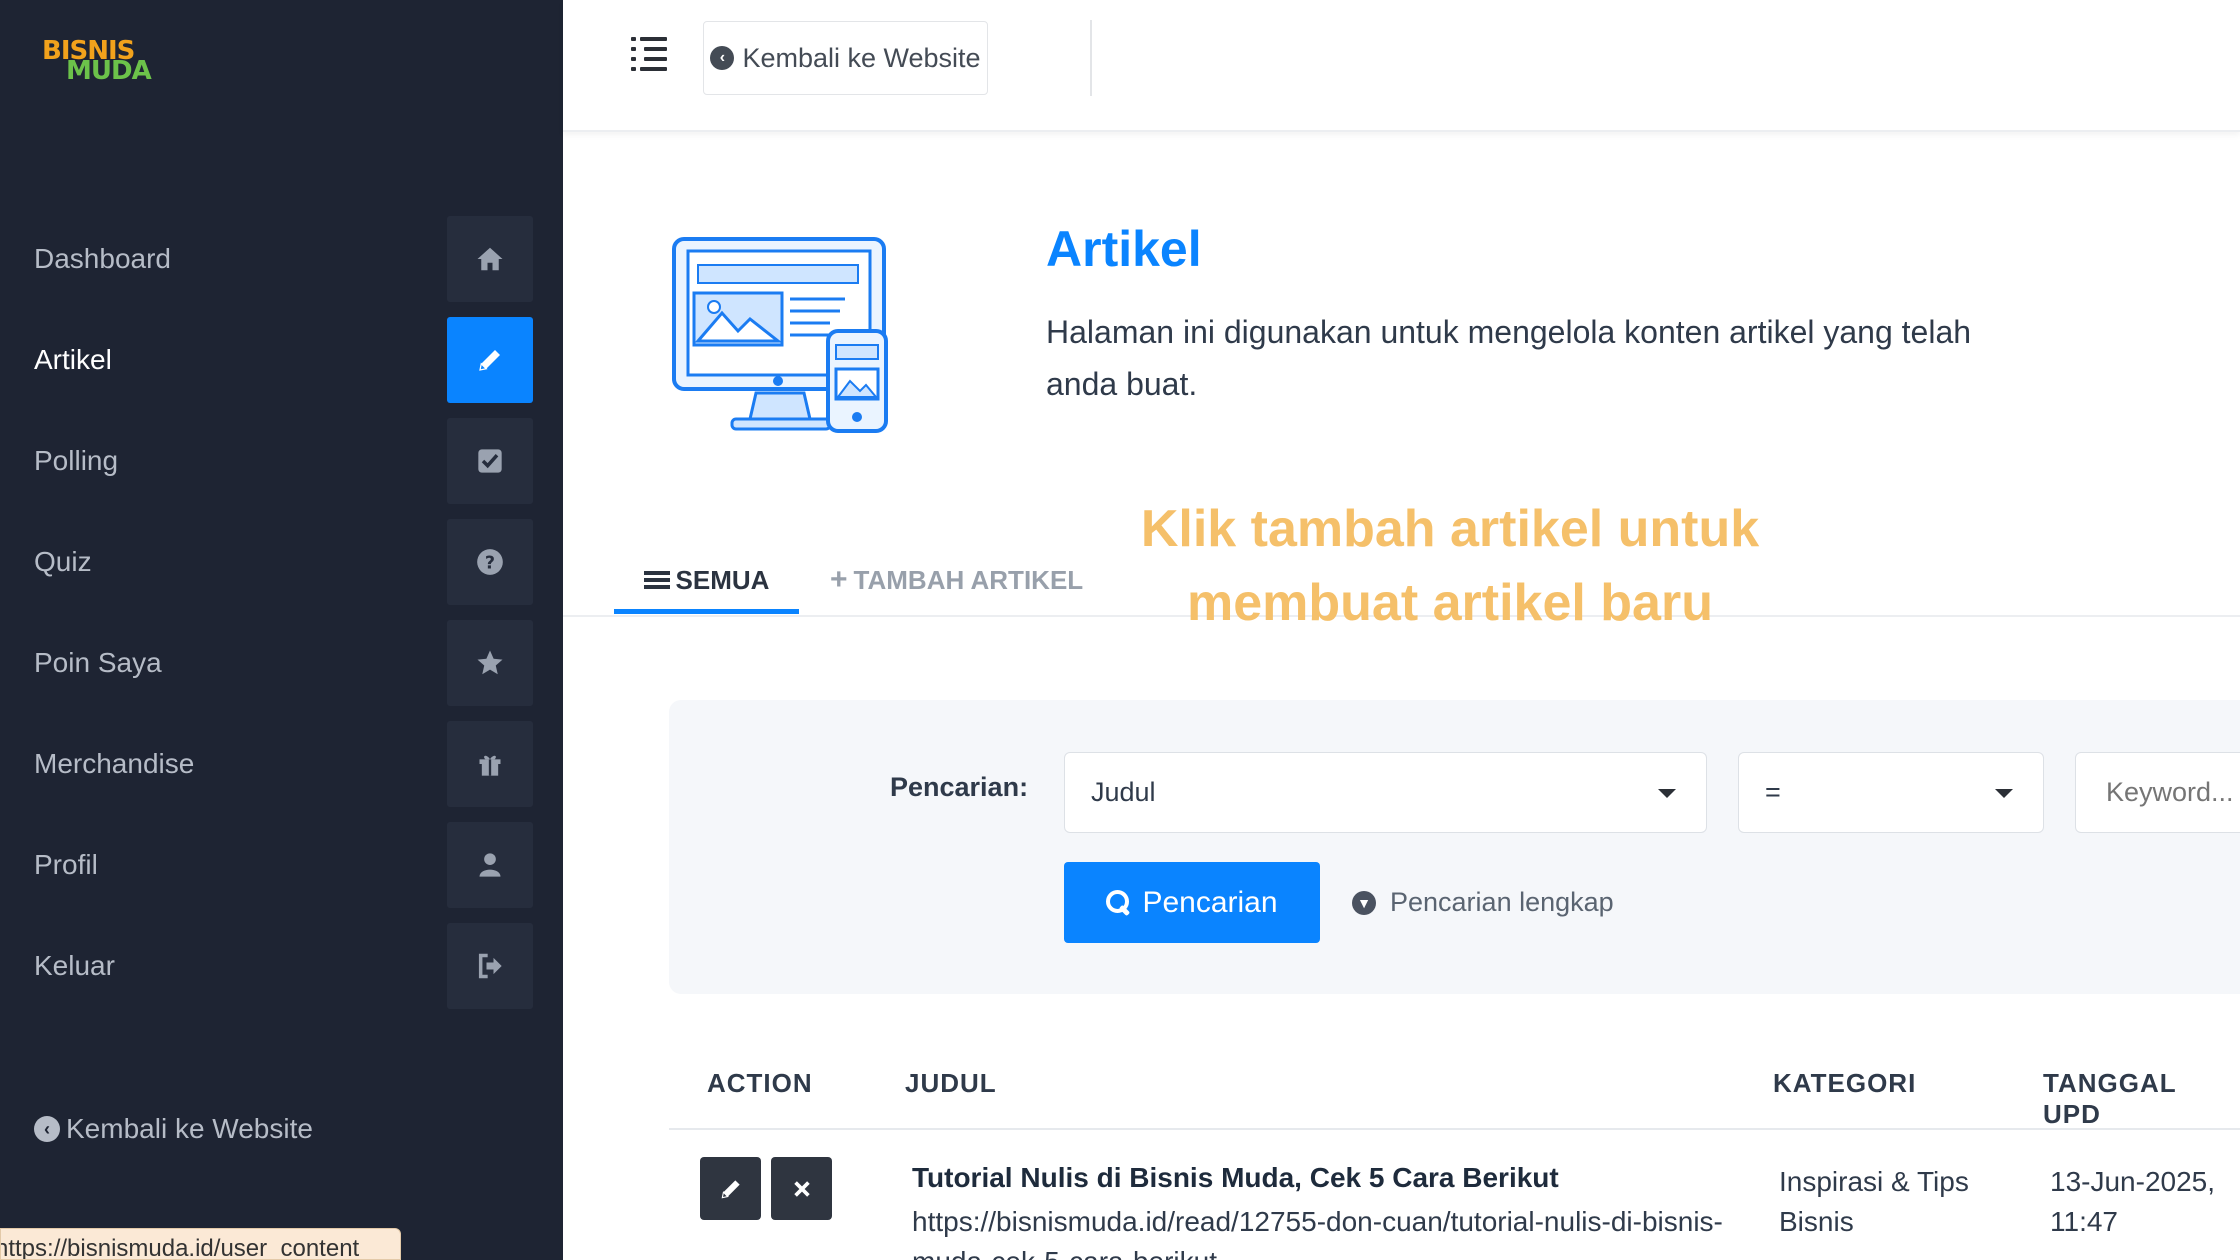 Image resolution: width=2240 pixels, height=1260 pixels. What do you see at coordinates (266, 966) in the screenshot?
I see `sidebar-item-keluar: Keluar` at bounding box center [266, 966].